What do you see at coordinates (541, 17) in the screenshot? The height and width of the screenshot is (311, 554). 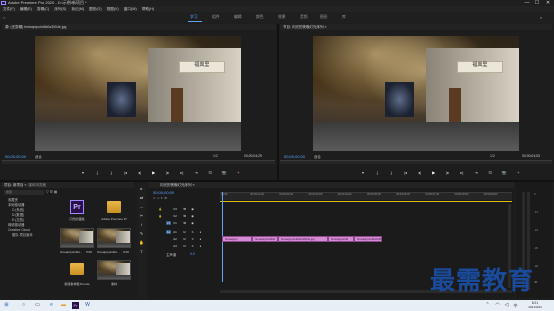 I see `search-icon: ⌕` at bounding box center [541, 17].